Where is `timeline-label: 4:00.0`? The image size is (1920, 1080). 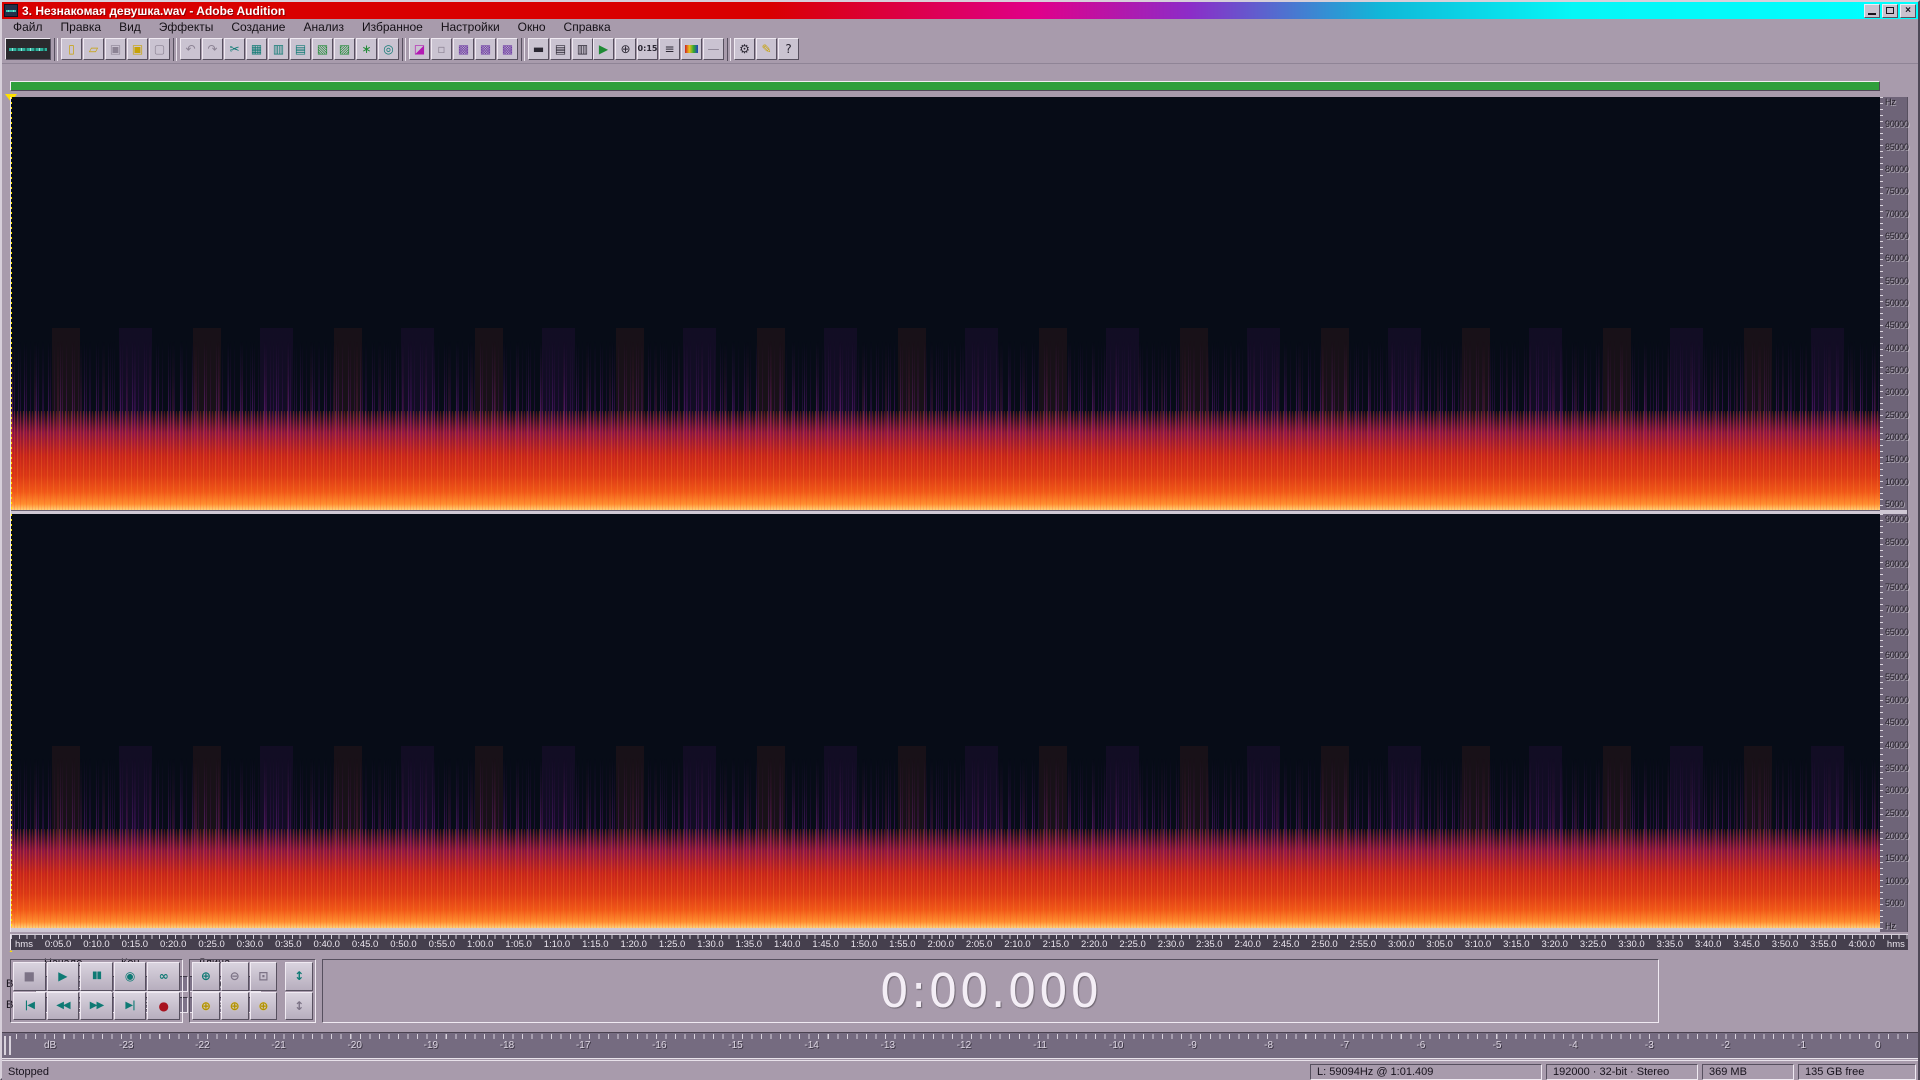
timeline-label: 4:00.0 is located at coordinates (1861, 944).